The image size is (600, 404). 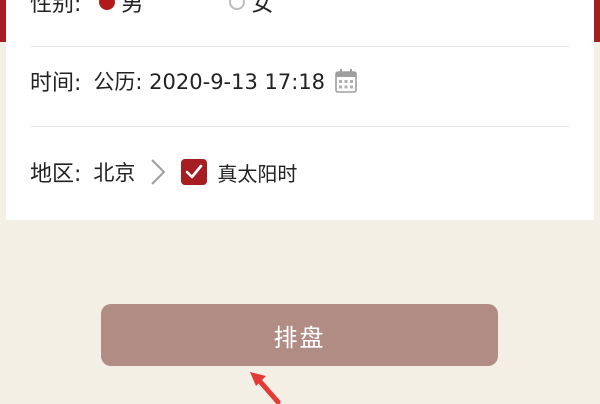 I want to click on gender-label: 性别:, so click(x=56, y=8).